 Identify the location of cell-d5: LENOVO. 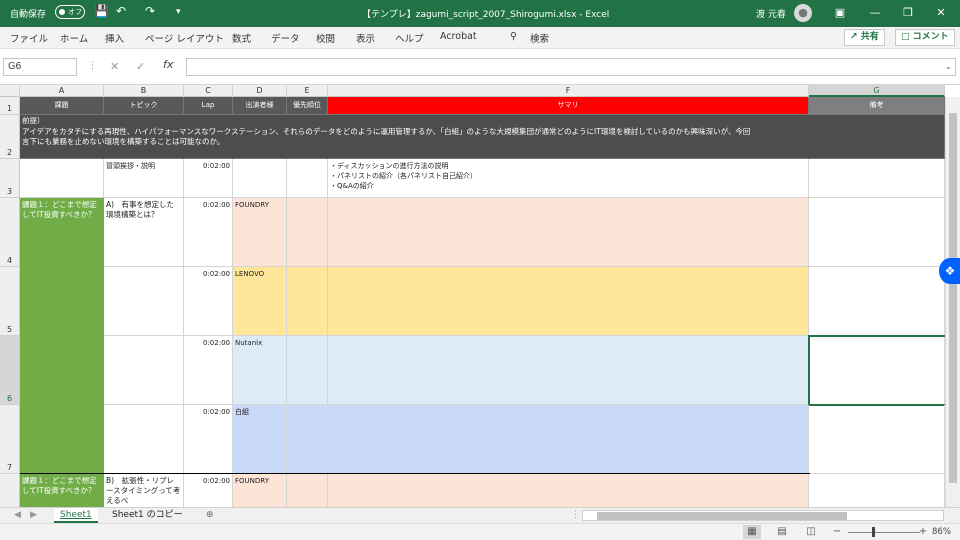
(260, 301).